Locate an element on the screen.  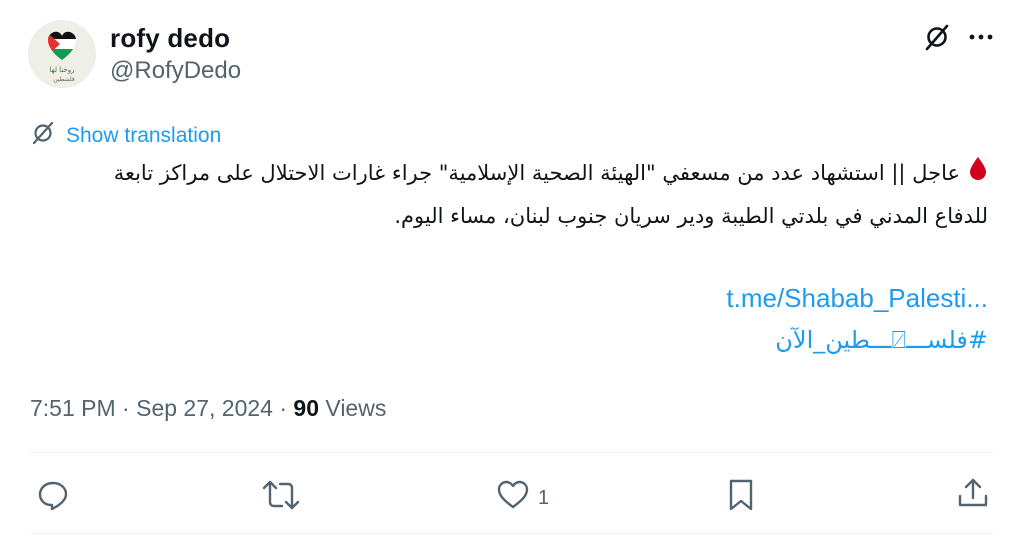
divider-bottom is located at coordinates (512, 533).